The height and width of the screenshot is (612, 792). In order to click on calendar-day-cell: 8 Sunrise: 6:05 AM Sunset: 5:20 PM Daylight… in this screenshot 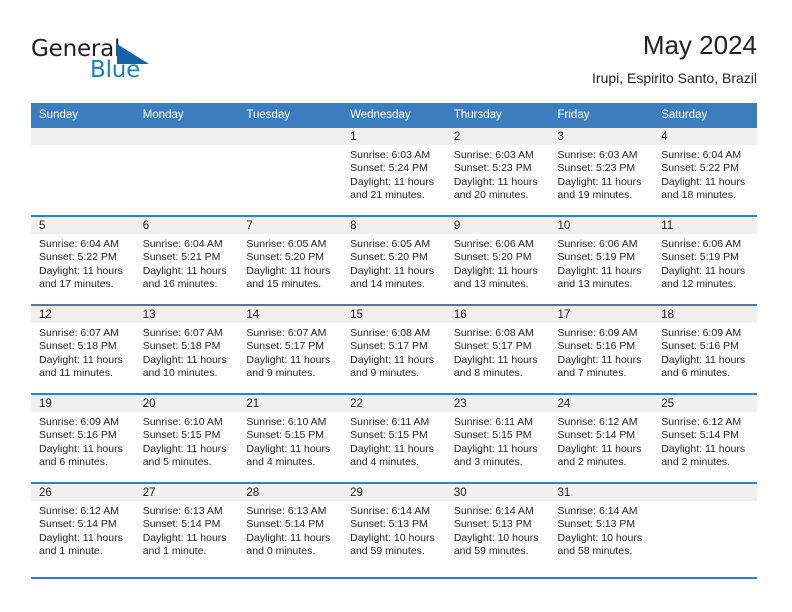, I will do `click(394, 259)`.